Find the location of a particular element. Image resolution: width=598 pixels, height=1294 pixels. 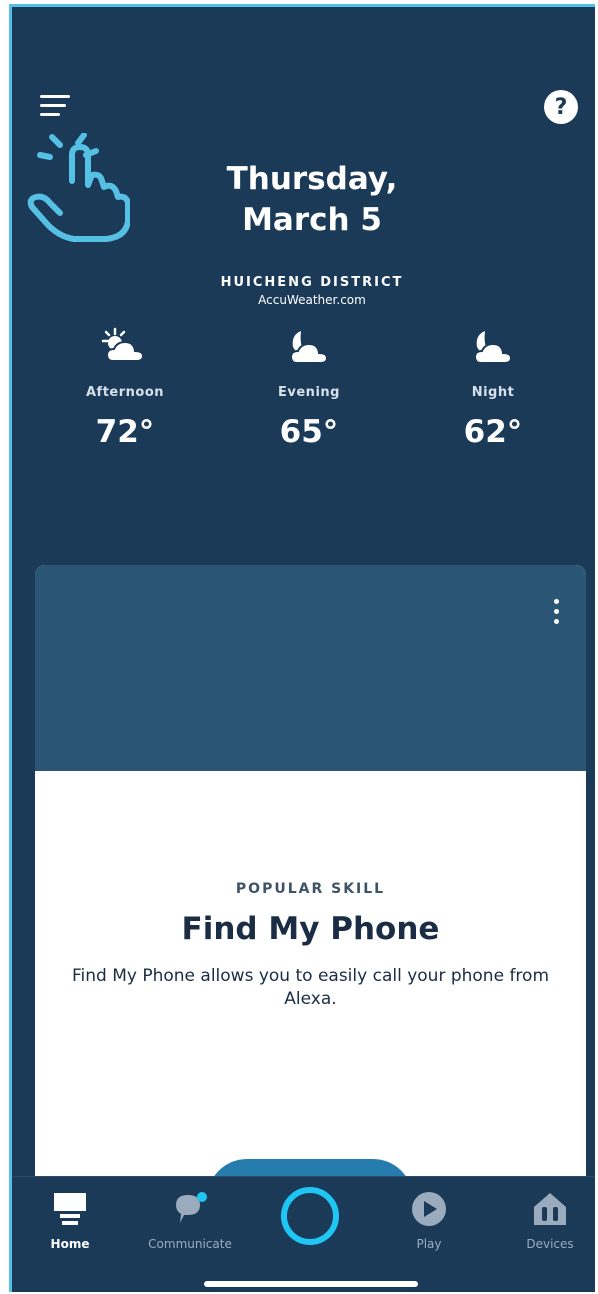

forecast-period: Evening is located at coordinates (309, 392).